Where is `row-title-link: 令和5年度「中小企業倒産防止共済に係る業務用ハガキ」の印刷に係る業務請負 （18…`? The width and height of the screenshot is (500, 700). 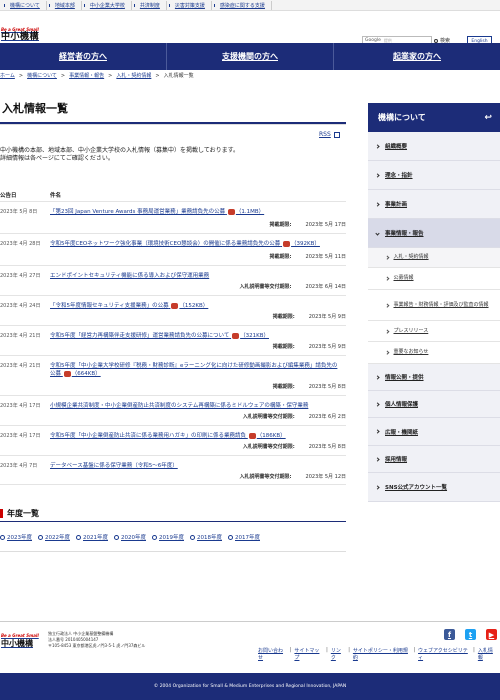
row-title-link: 令和5年度「中小企業倒産防止共済に係る業務用ハガキ」の印刷に係る業務請負 （18… is located at coordinates (196, 436).